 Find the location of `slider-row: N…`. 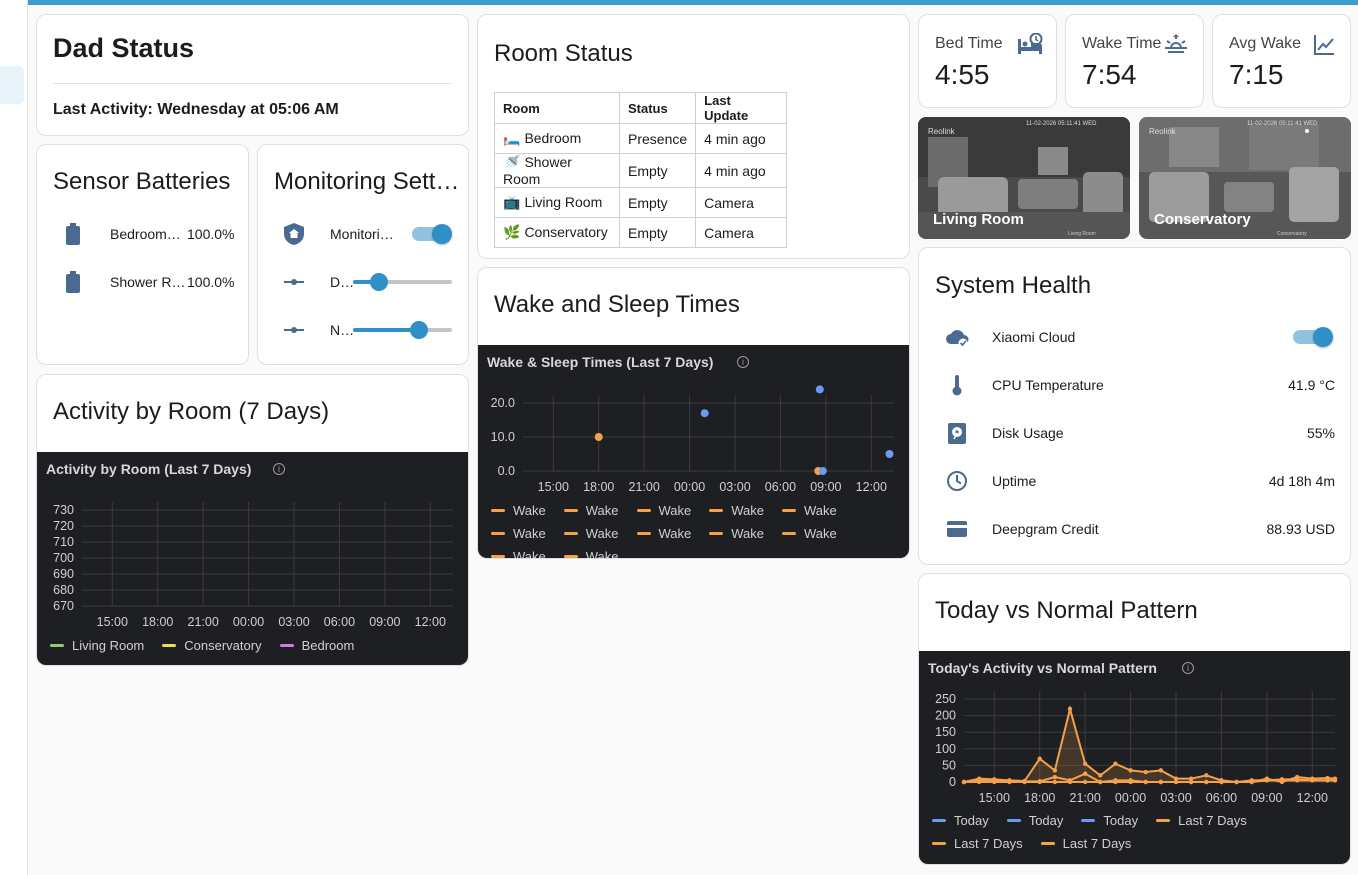

slider-row: N… is located at coordinates (319, 330).